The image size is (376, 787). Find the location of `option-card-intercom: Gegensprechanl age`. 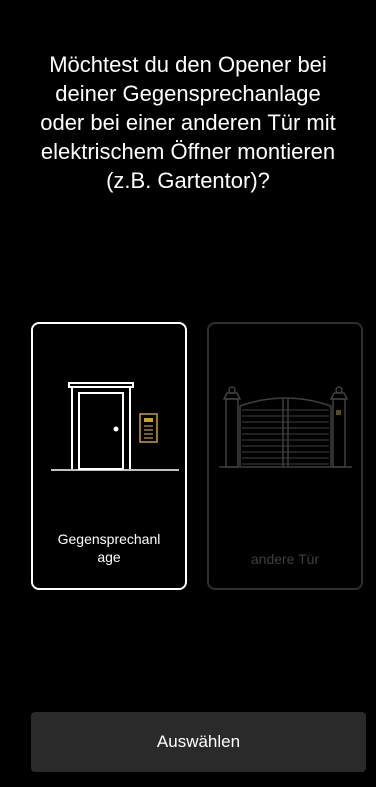

option-card-intercom: Gegensprechanl age is located at coordinates (109, 456).